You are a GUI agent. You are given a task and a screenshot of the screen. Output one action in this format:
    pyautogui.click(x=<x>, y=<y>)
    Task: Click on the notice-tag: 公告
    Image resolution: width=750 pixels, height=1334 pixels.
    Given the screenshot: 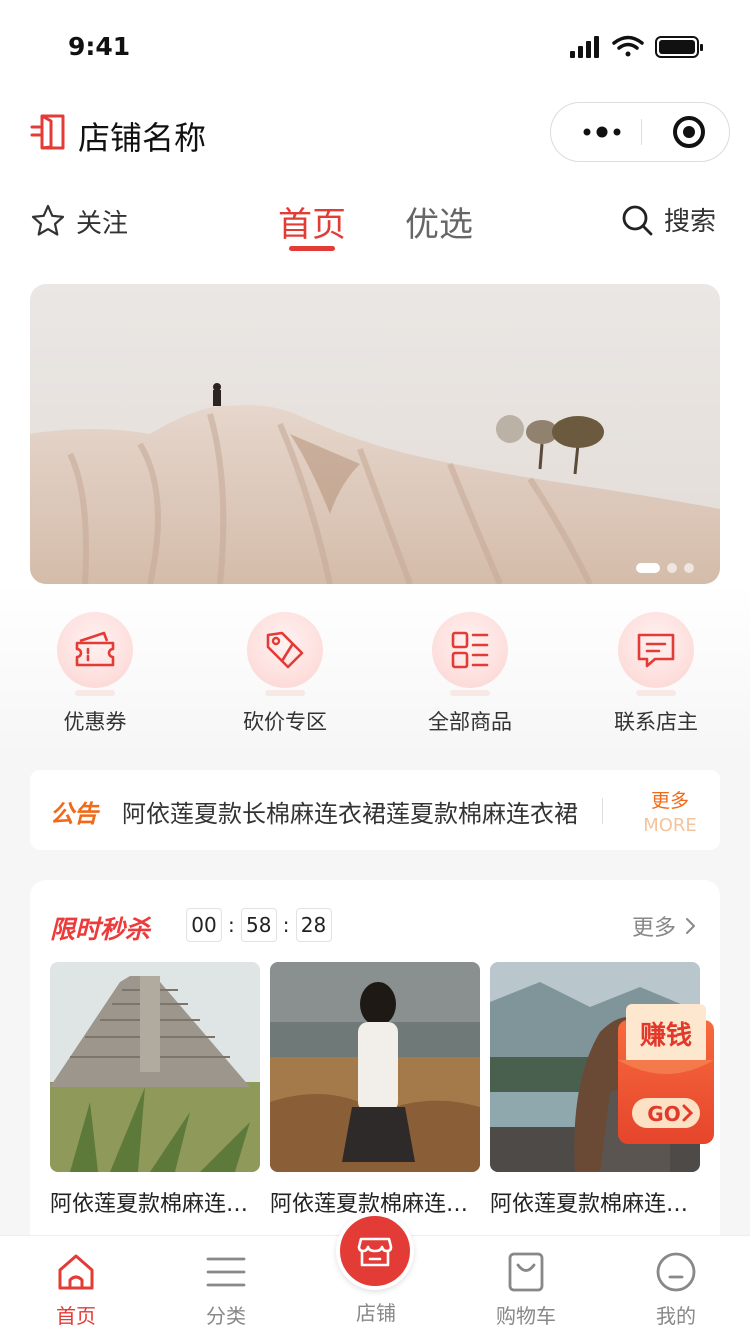 What is the action you would take?
    pyautogui.click(x=74, y=814)
    